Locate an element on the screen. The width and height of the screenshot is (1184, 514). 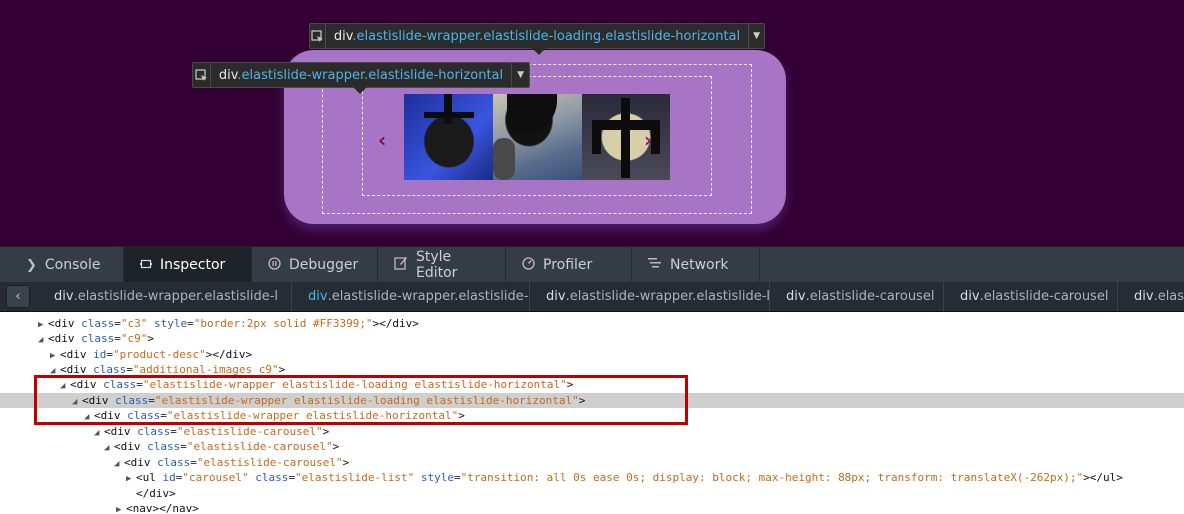
inspector-icon is located at coordinates (146, 265).